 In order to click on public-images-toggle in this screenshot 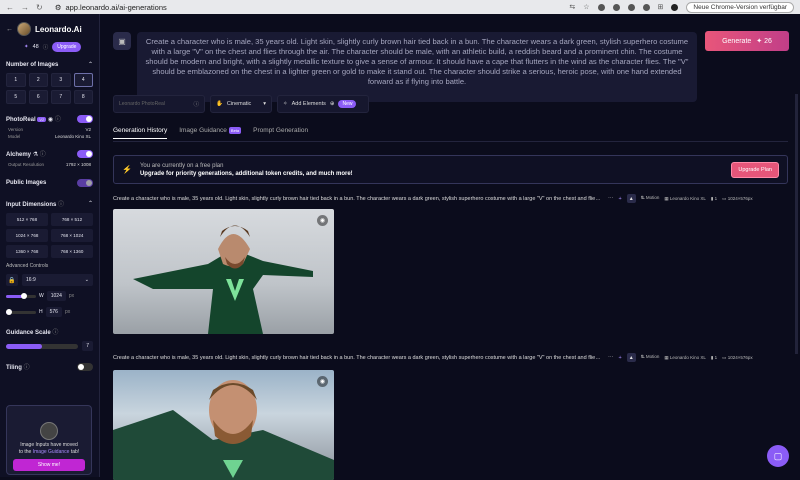, I will do `click(85, 183)`.